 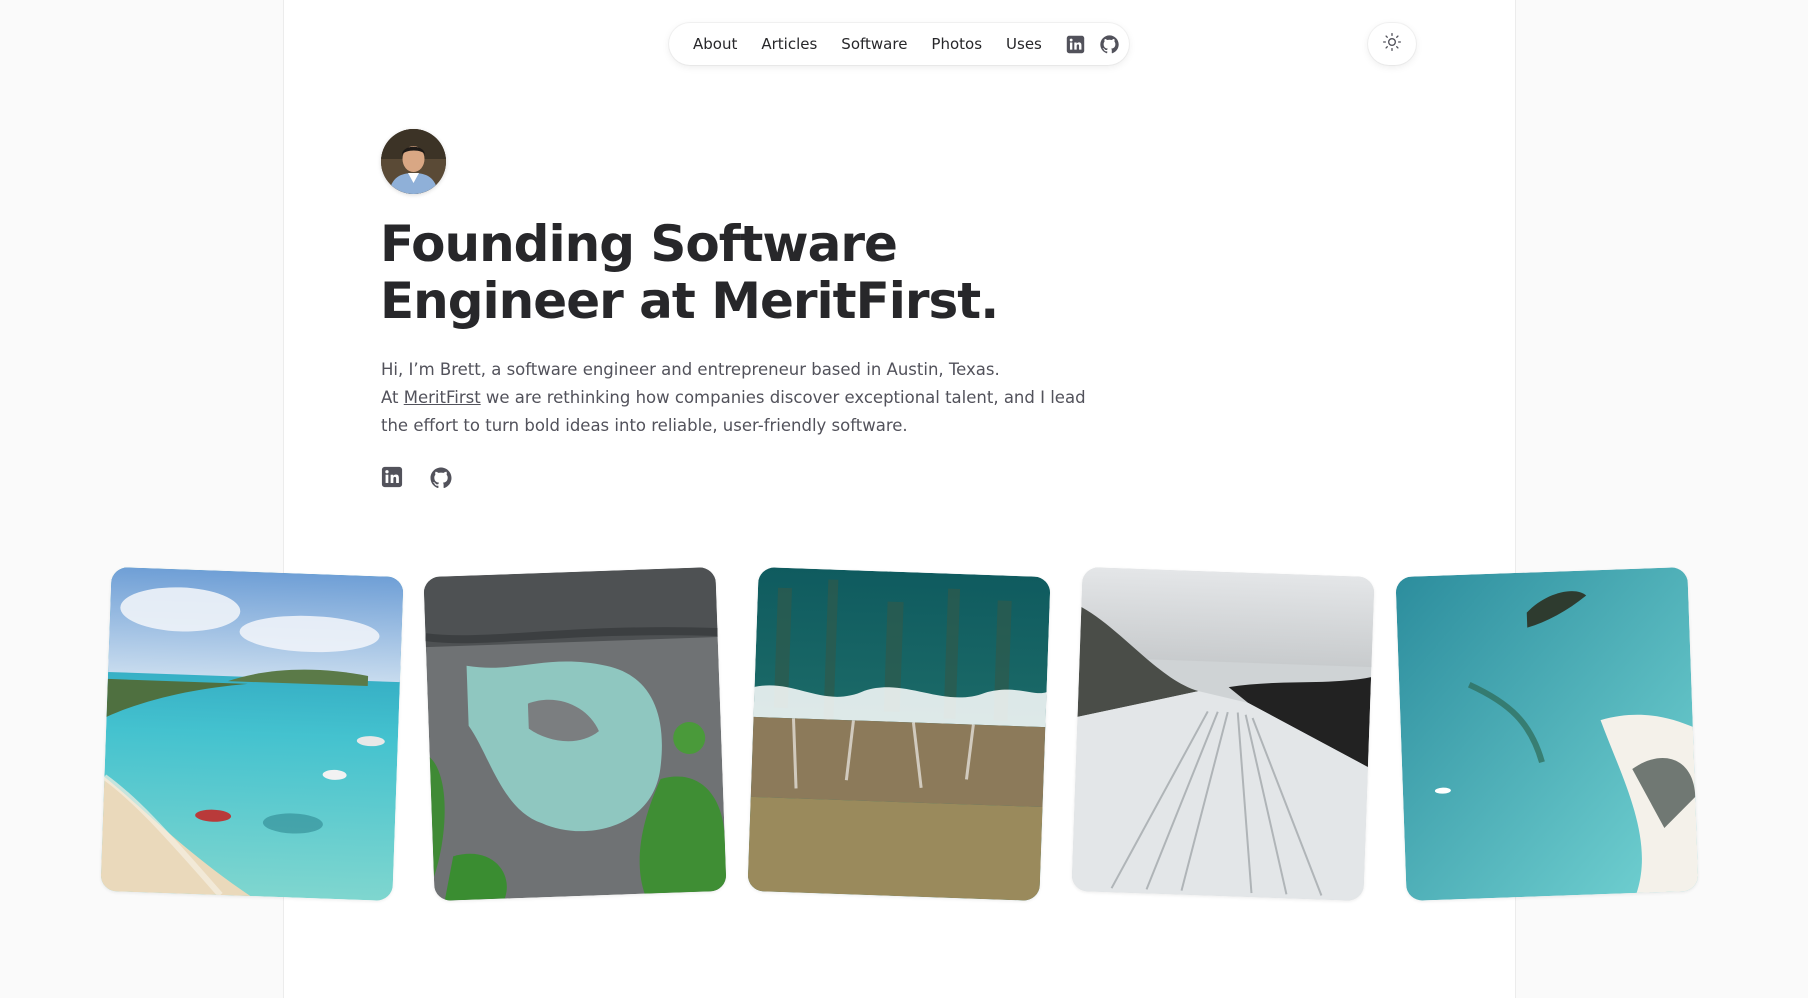 What do you see at coordinates (252, 734) in the screenshot?
I see `beach-bay-photo` at bounding box center [252, 734].